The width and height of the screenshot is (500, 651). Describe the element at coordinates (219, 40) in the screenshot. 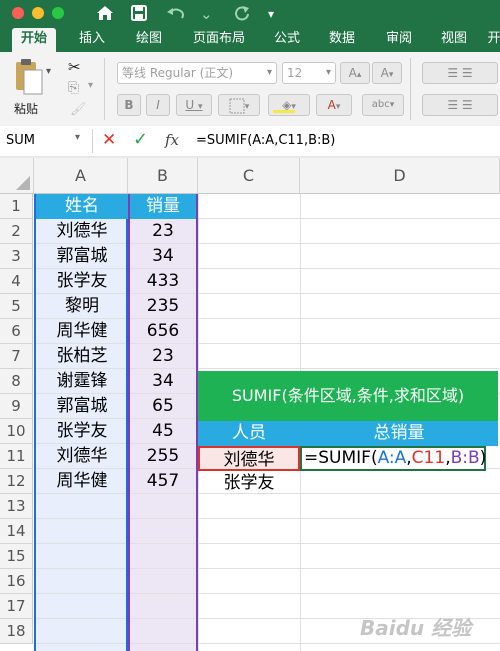

I see `tab-page-layout: 页面布局` at that location.